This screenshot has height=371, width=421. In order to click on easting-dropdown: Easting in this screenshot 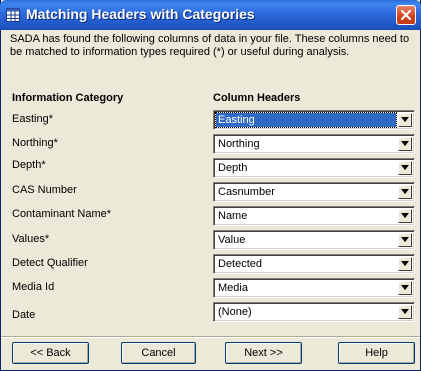, I will do `click(314, 120)`.